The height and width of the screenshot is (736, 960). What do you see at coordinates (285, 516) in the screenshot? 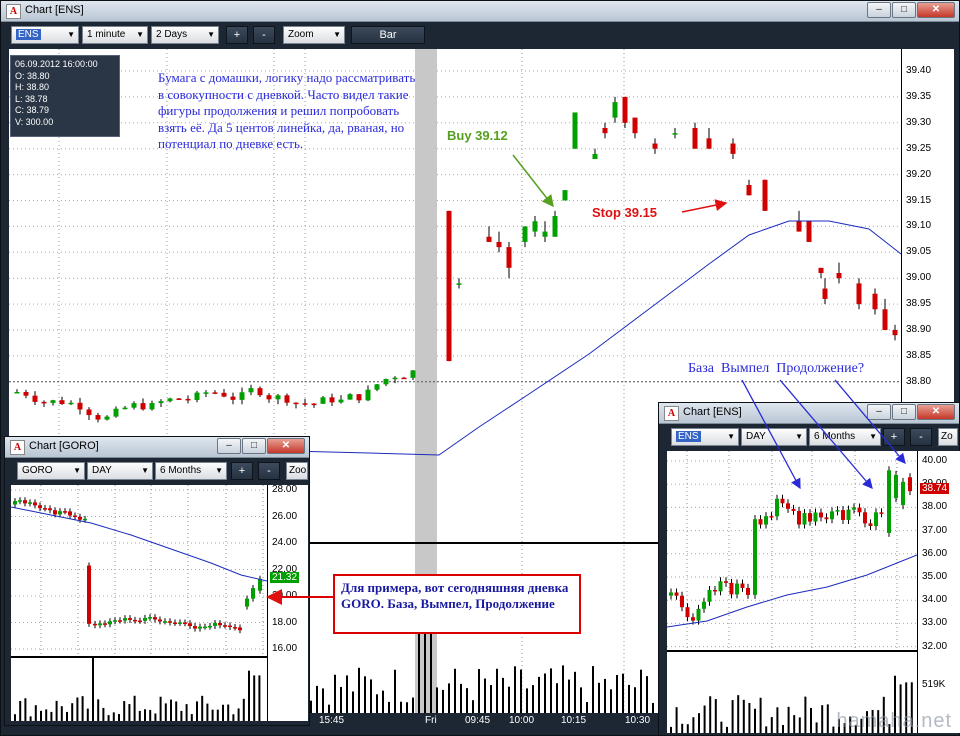
I see `price-tick-label: 26.00` at bounding box center [285, 516].